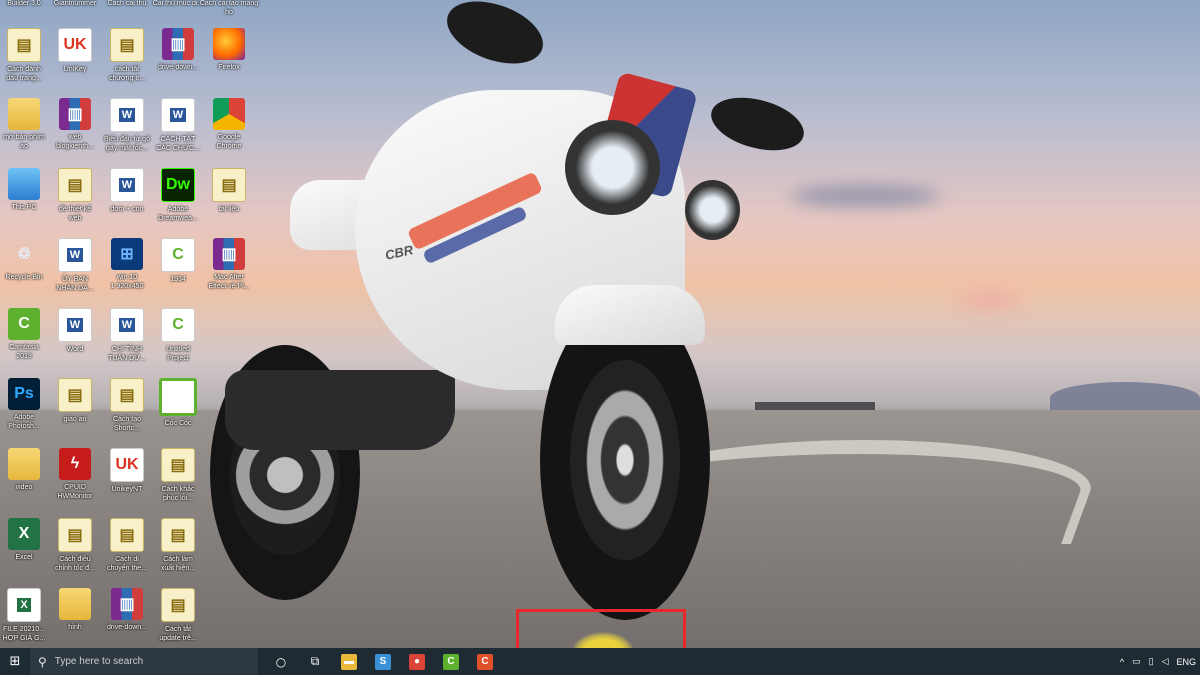 This screenshot has width=1200, height=675. What do you see at coordinates (630, 315) in the screenshot?
I see `front-fender` at bounding box center [630, 315].